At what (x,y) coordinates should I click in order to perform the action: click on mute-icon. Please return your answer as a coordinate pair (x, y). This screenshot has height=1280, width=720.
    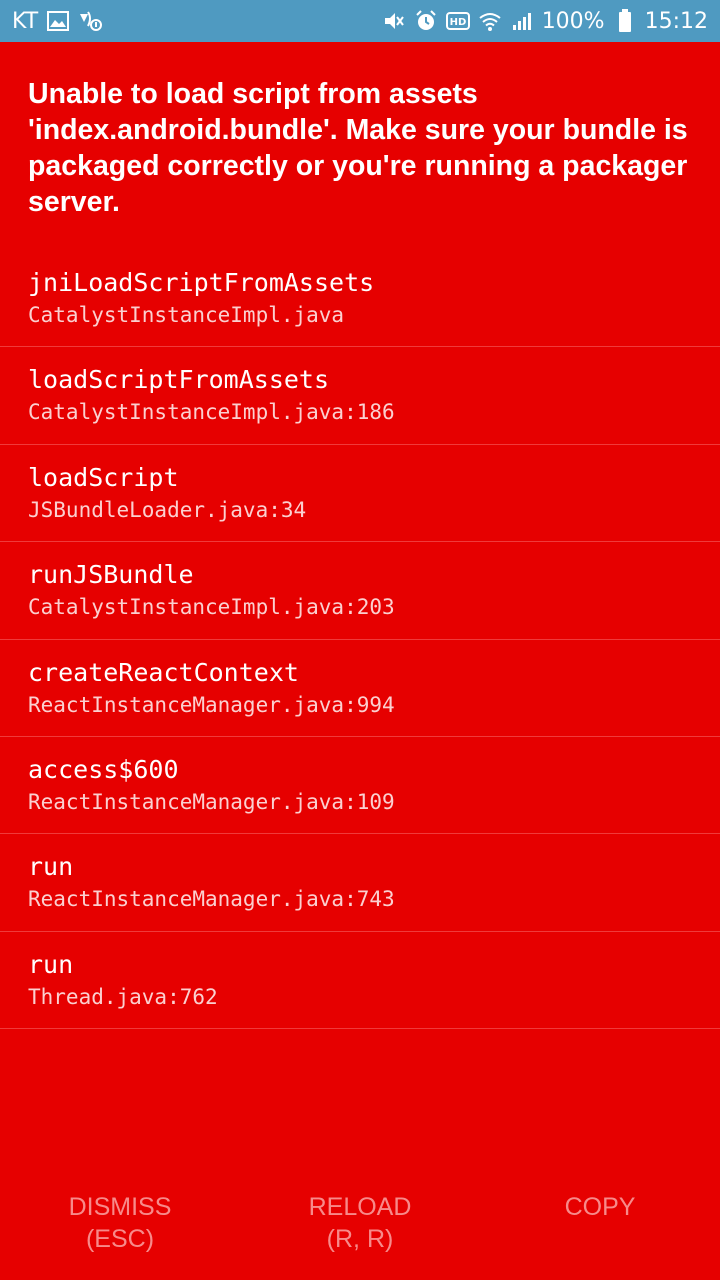
    Looking at the image, I should click on (394, 21).